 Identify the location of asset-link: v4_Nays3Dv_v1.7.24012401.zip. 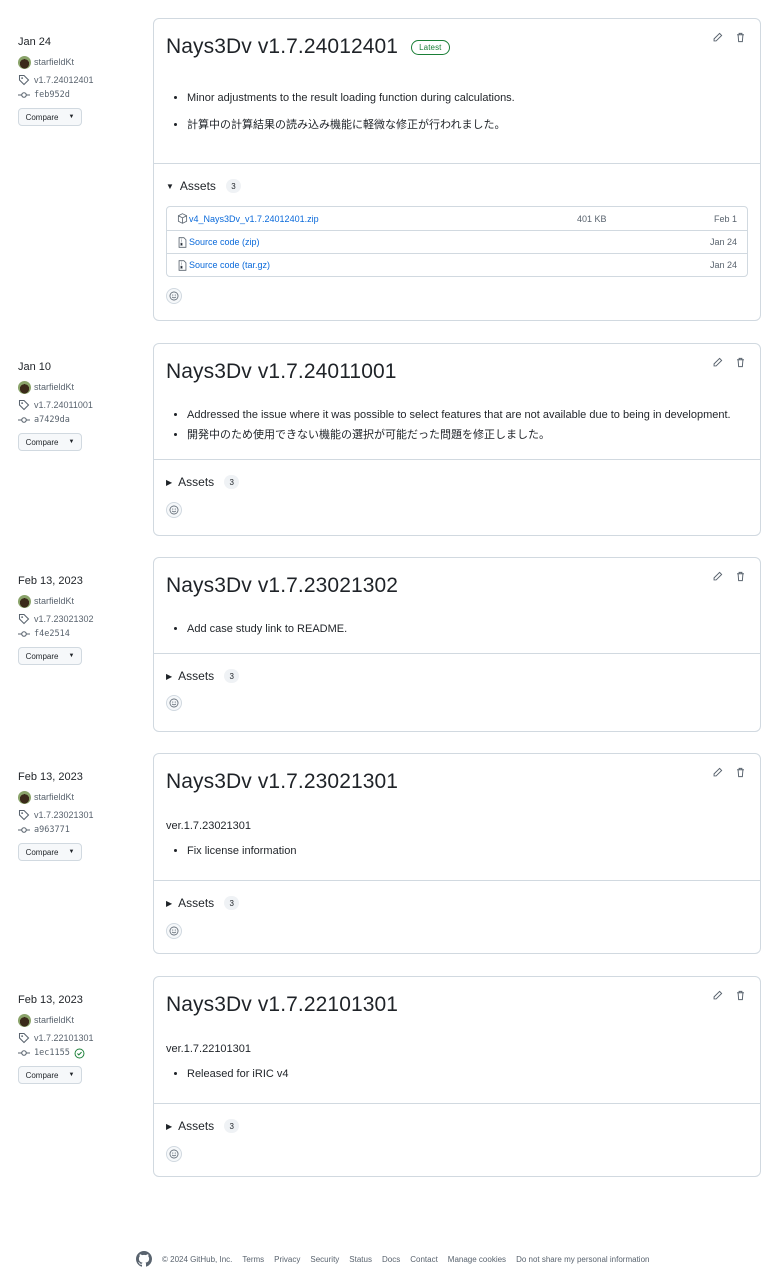
(383, 219).